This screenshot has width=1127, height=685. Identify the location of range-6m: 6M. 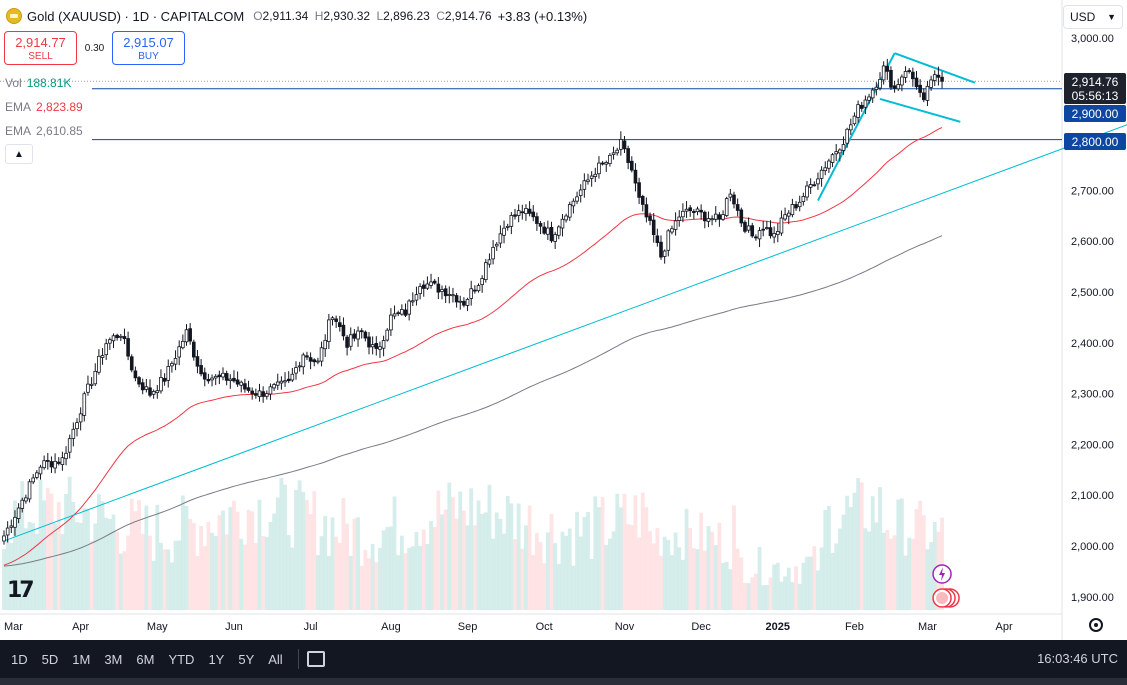
(145, 659).